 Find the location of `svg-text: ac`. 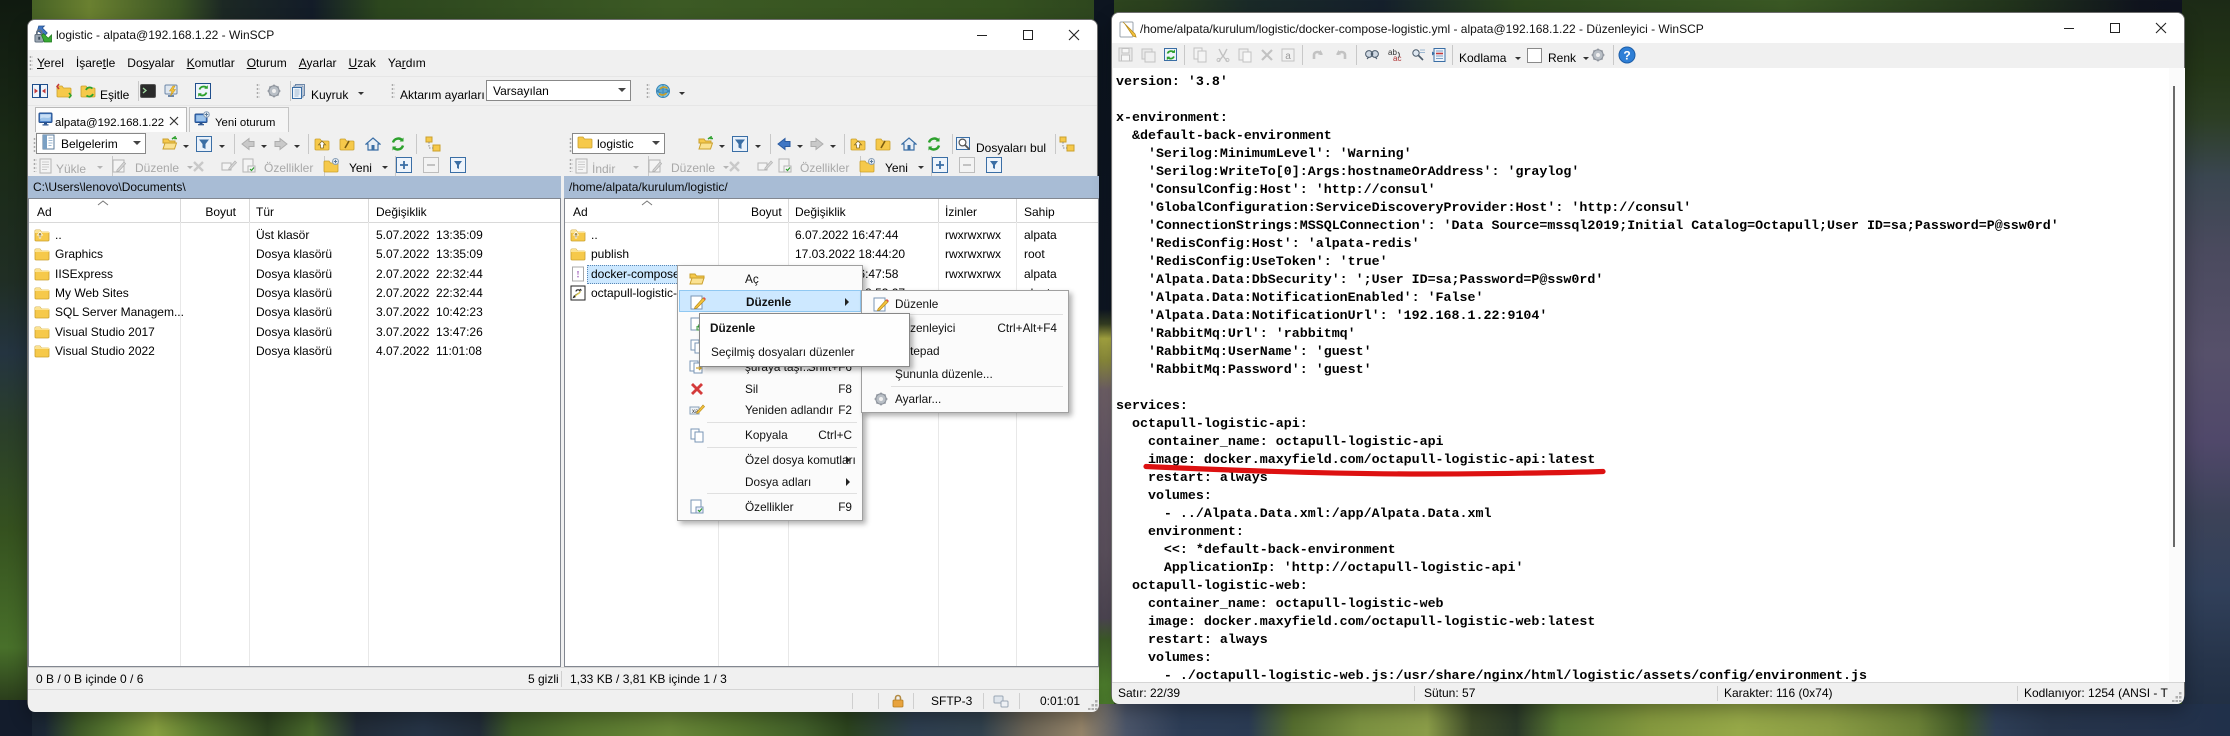

svg-text: ac is located at coordinates (1397, 58).